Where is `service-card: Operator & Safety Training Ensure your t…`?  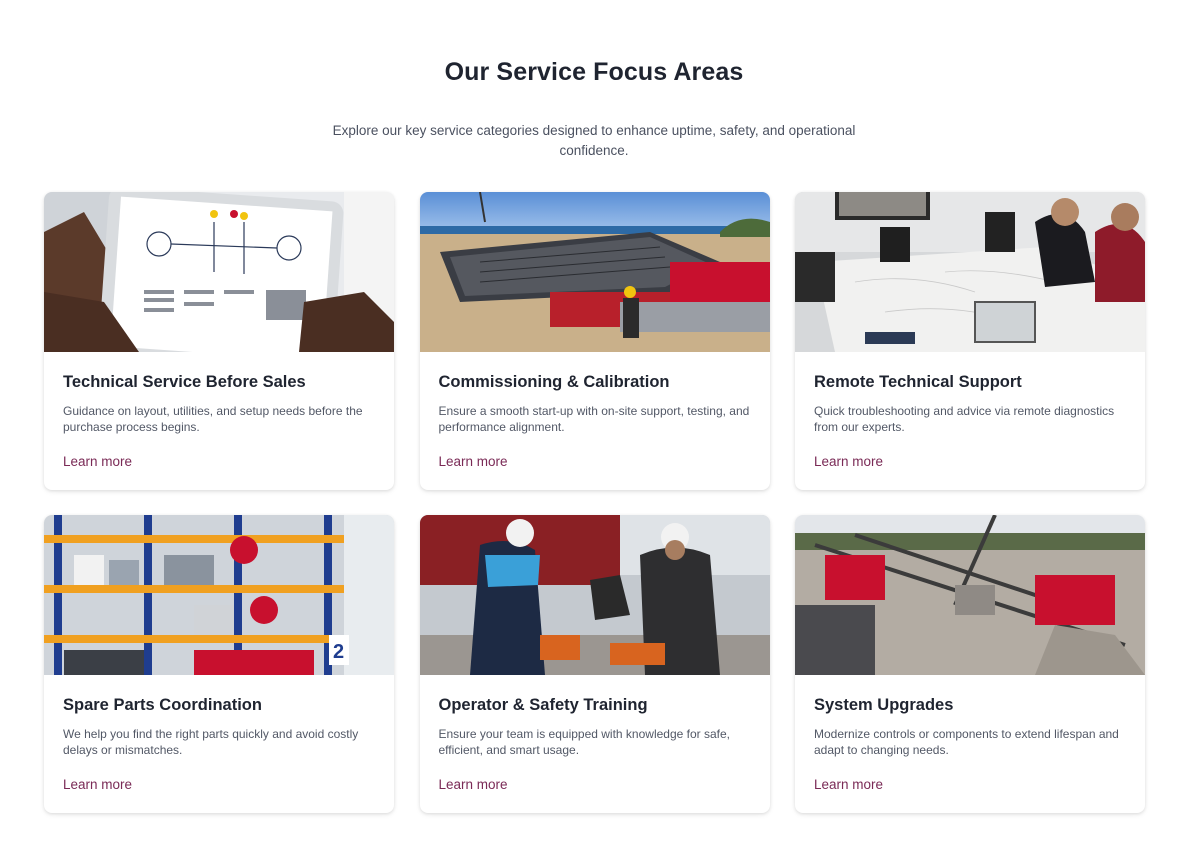
service-card: Operator & Safety Training Ensure your t… is located at coordinates (594, 664).